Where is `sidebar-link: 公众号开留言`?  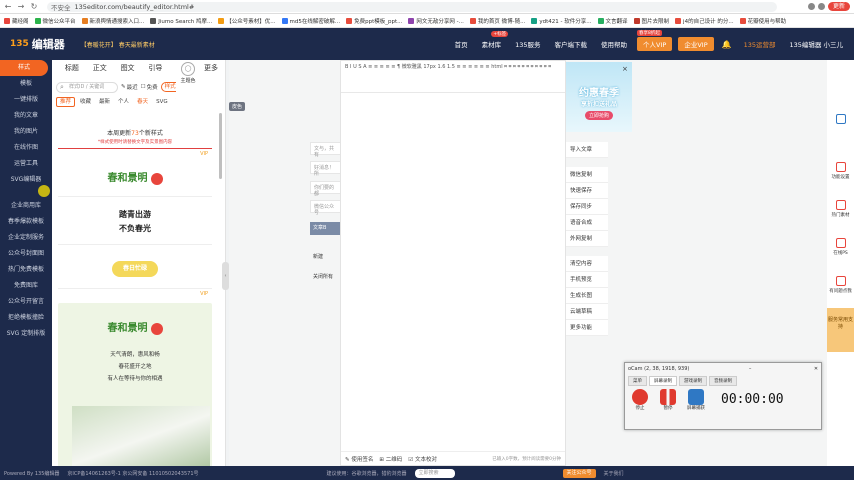
sidebar-link: 公众号开留言 is located at coordinates (26, 302).